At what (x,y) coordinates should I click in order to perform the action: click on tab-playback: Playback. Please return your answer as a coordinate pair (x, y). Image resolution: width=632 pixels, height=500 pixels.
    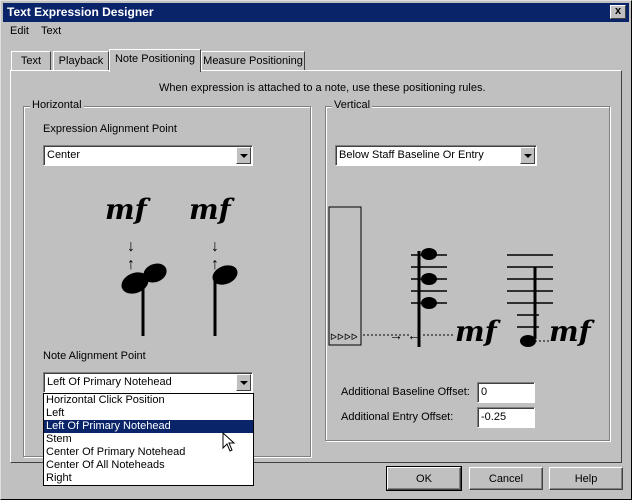
    Looking at the image, I should click on (81, 61).